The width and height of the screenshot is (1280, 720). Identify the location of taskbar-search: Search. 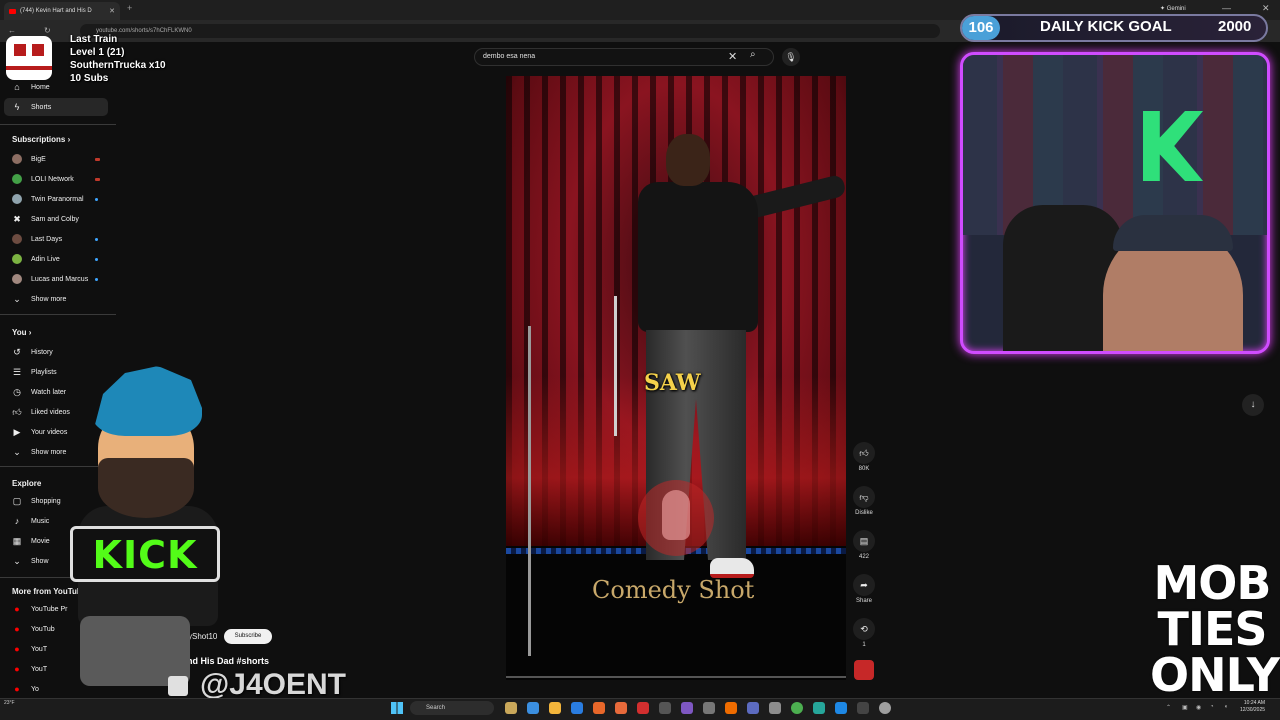
(452, 708).